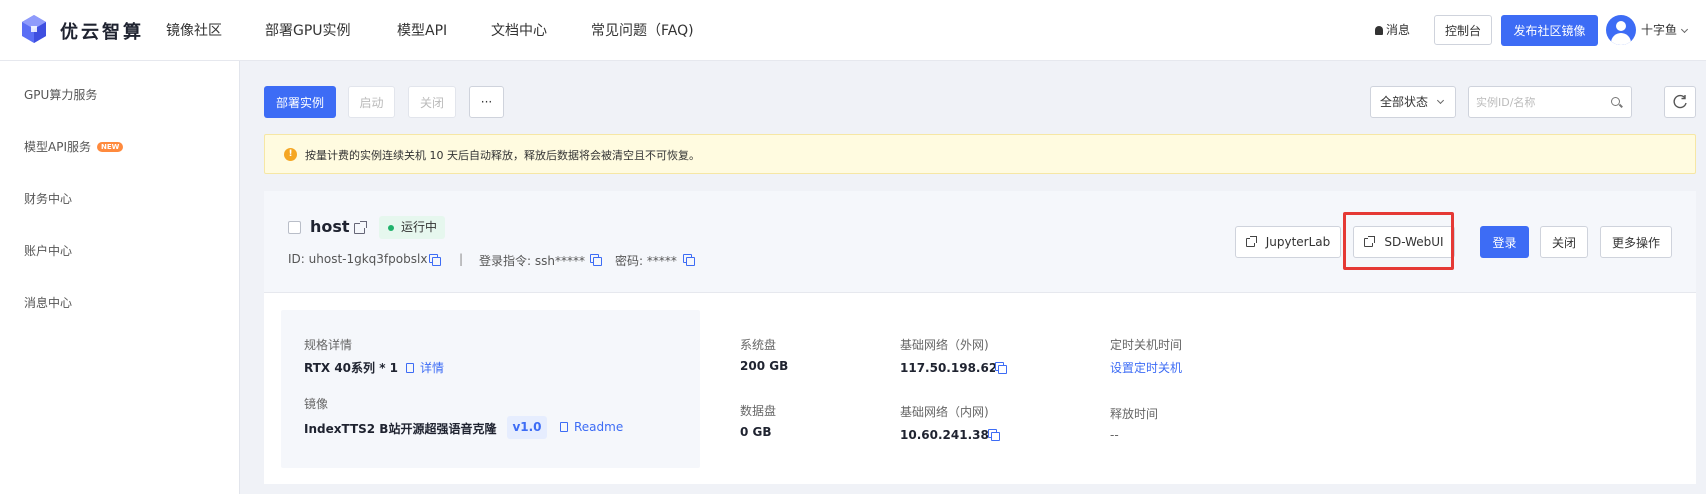  Describe the element at coordinates (102, 31) in the screenshot. I see `brand-name: 优云智算` at that location.